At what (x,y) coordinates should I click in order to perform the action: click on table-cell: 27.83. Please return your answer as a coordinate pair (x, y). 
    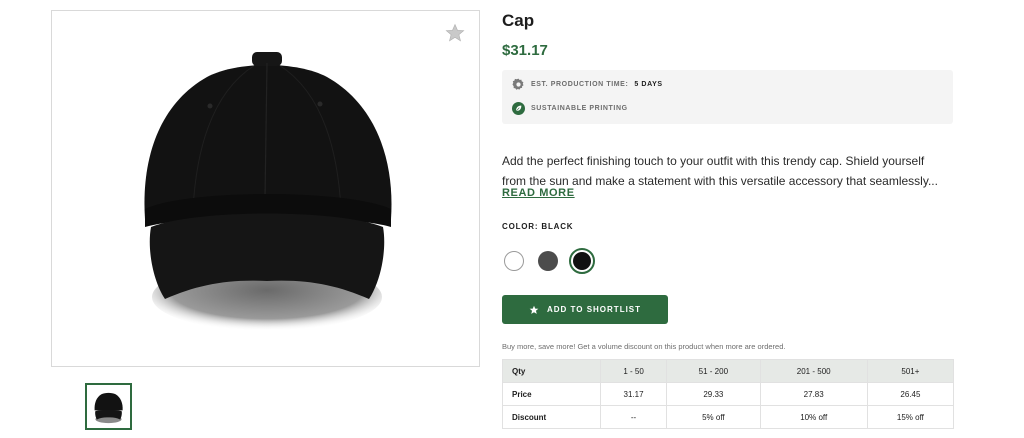
    Looking at the image, I should click on (813, 394).